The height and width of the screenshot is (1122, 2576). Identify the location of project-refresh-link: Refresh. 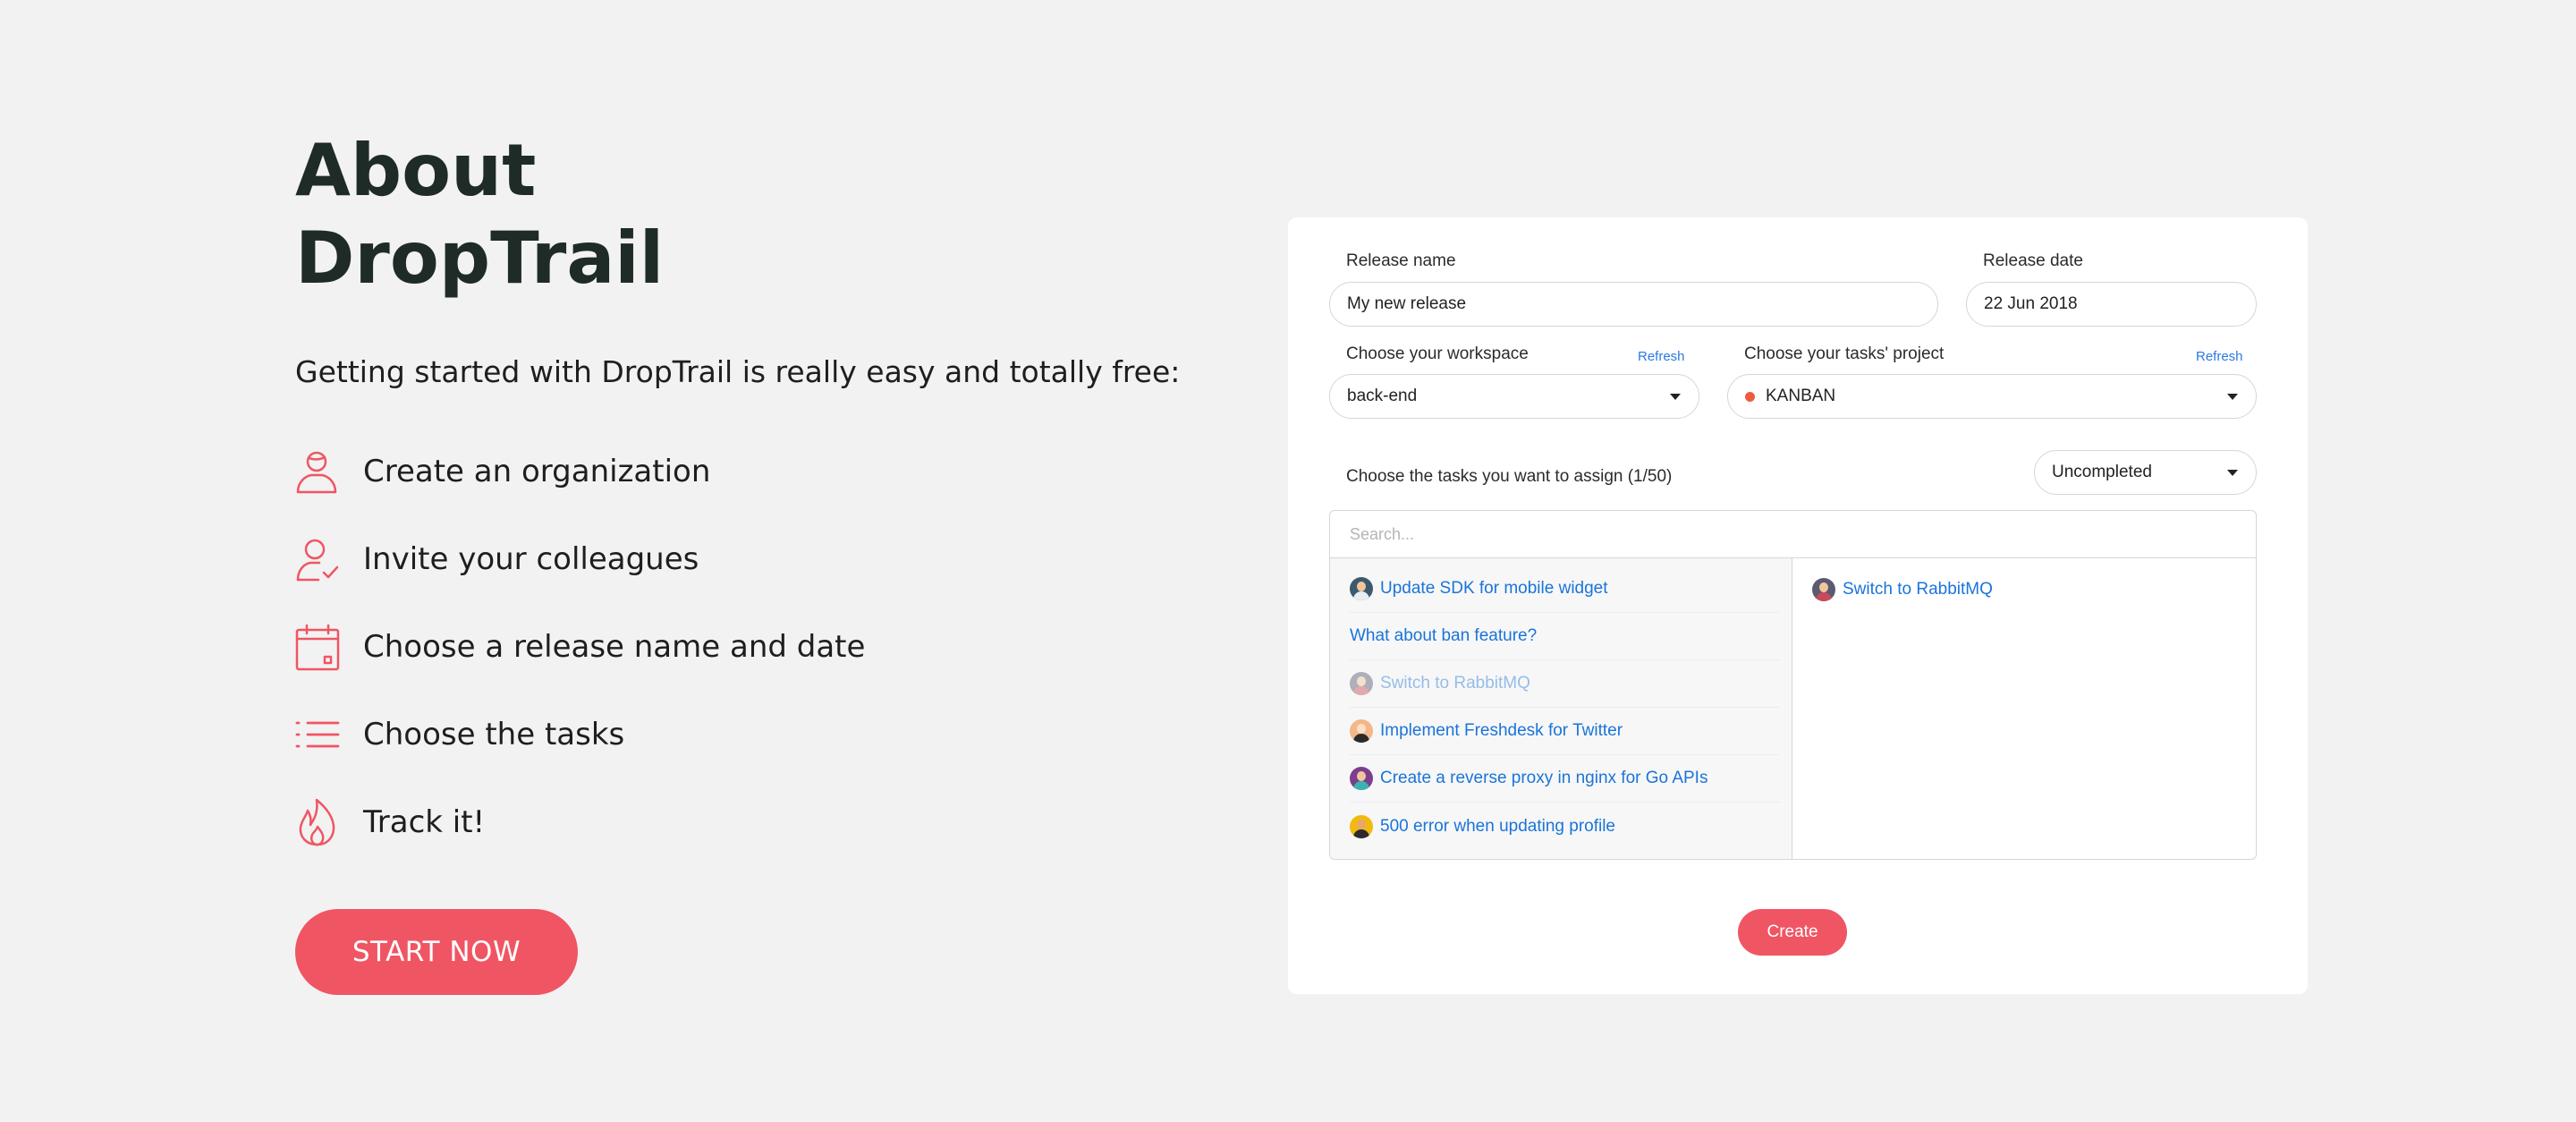
(2219, 356).